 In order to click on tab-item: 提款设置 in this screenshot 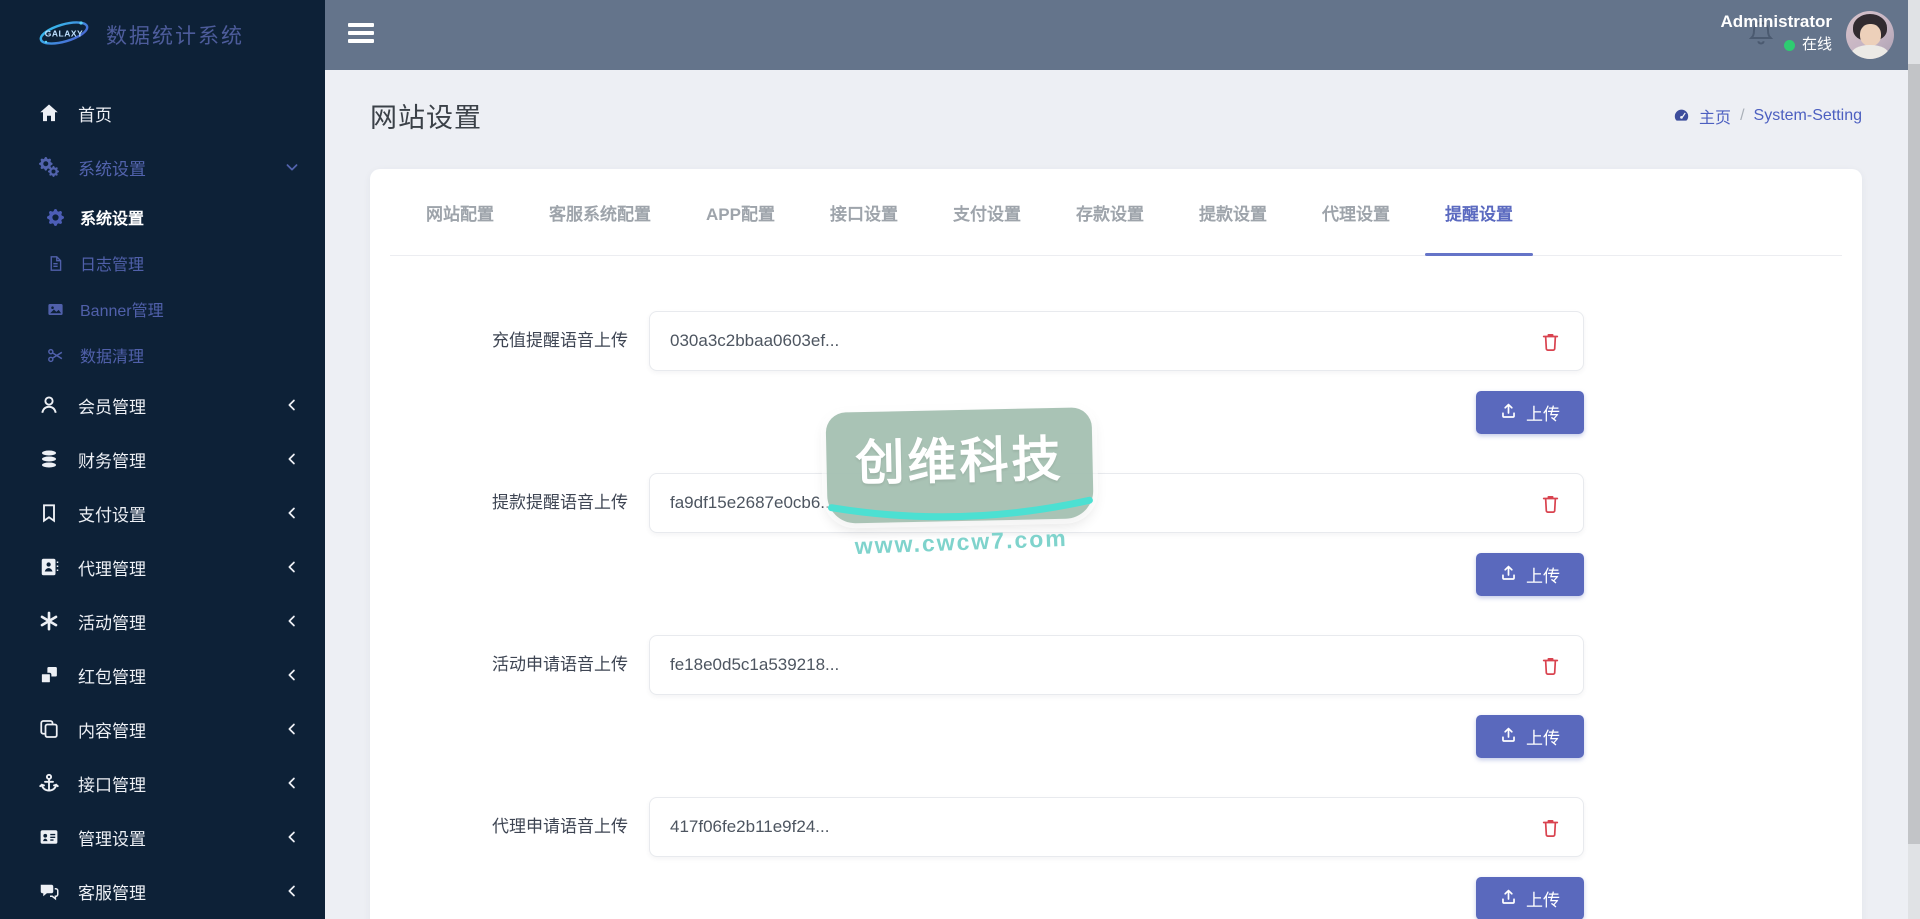, I will do `click(1233, 212)`.